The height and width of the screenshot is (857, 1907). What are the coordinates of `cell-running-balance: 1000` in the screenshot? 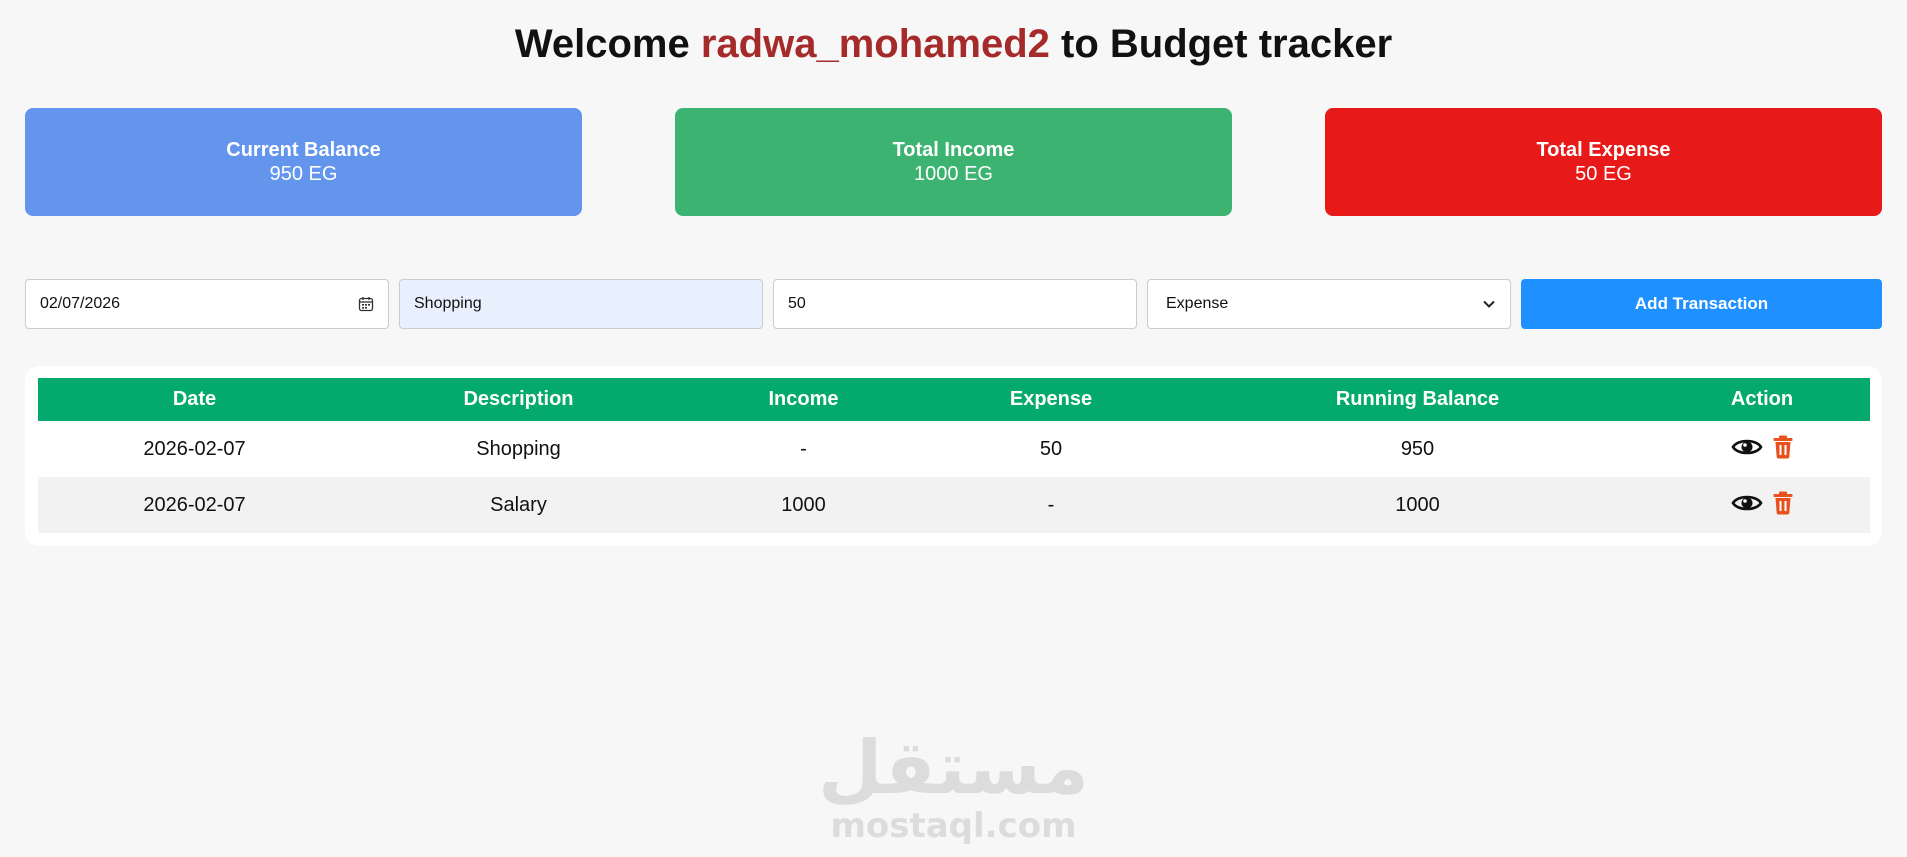 It's located at (1417, 505).